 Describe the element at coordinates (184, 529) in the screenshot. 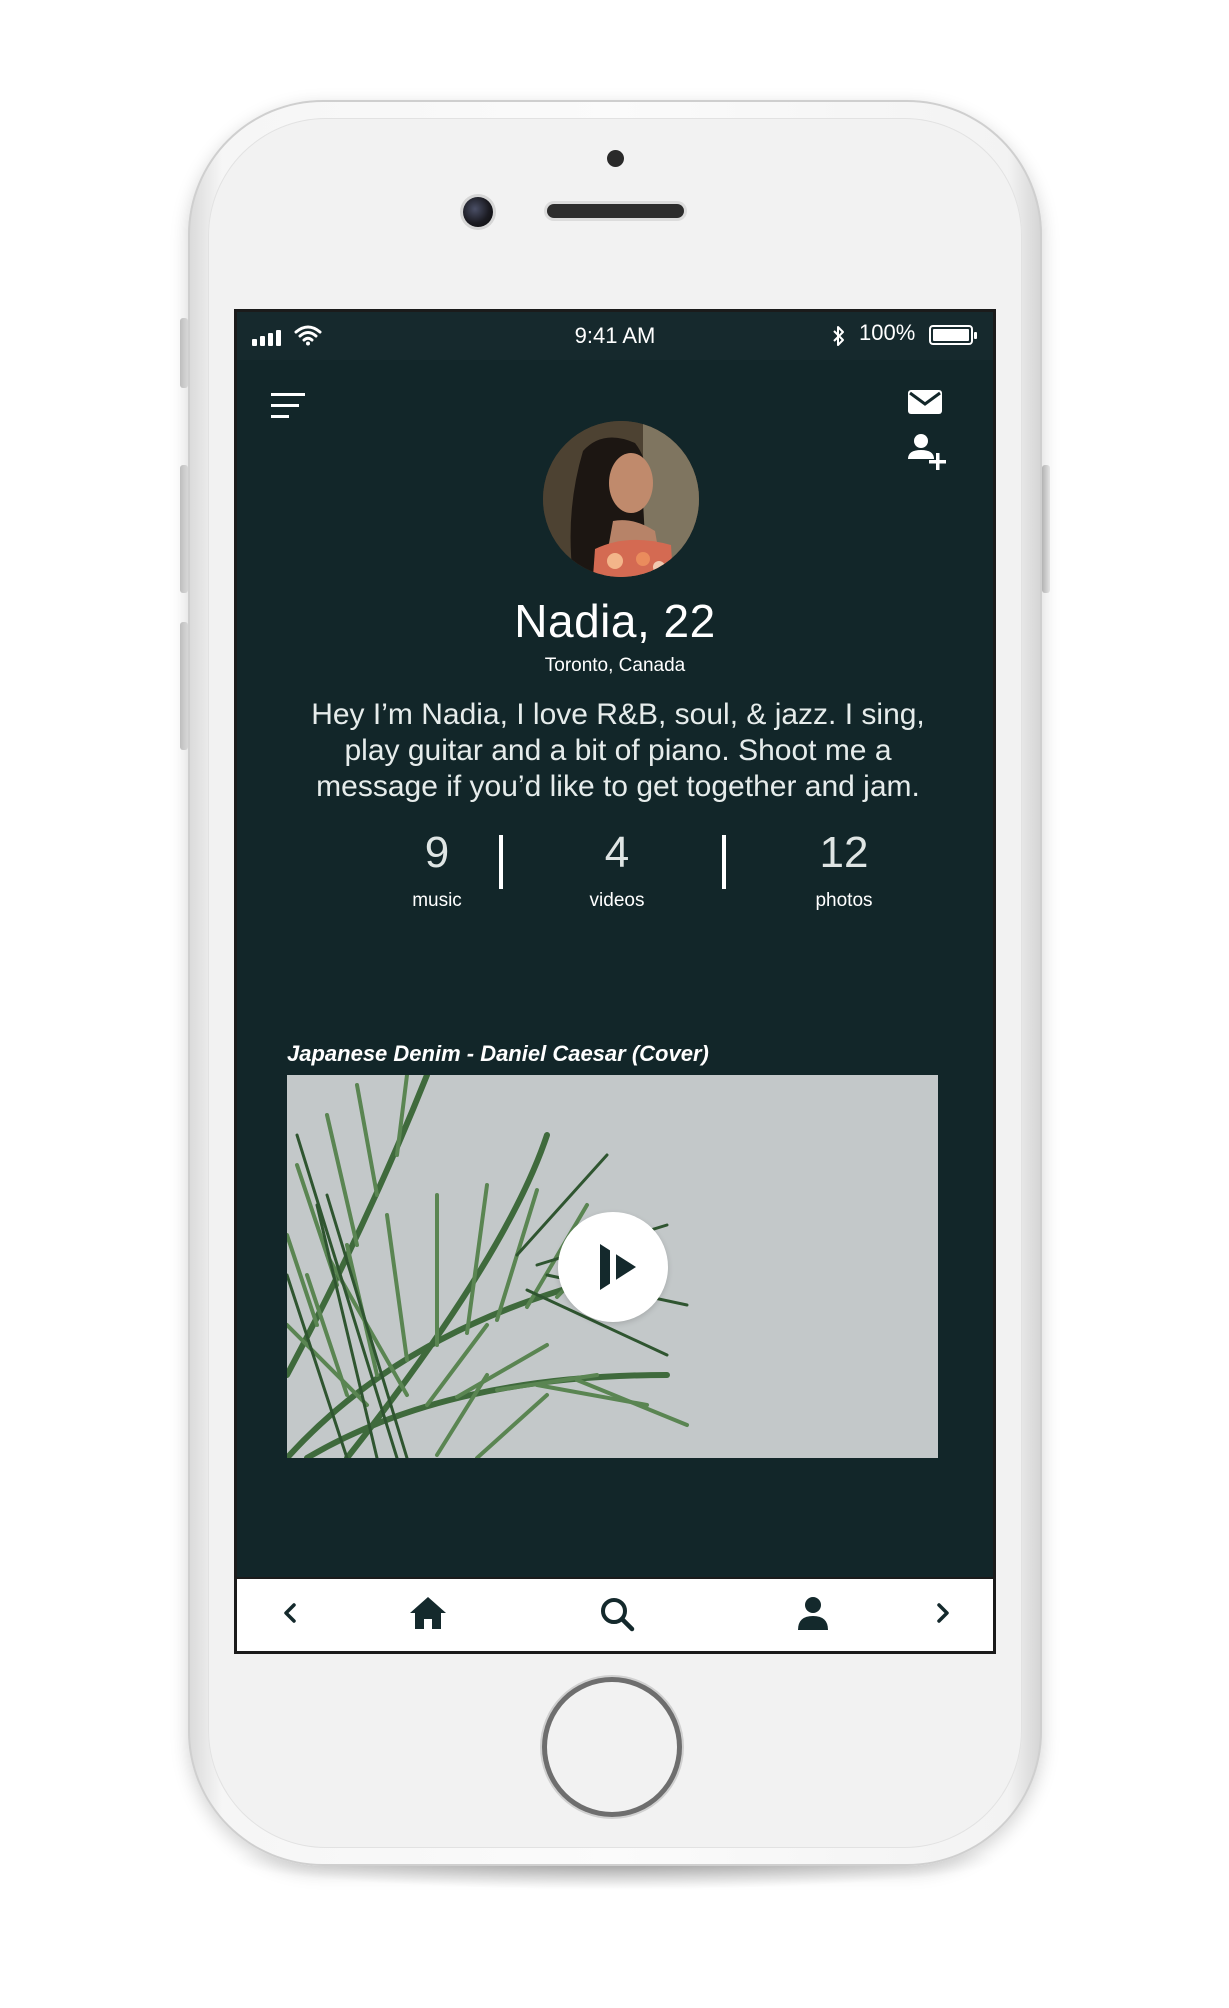

I see `volume-up-button` at that location.